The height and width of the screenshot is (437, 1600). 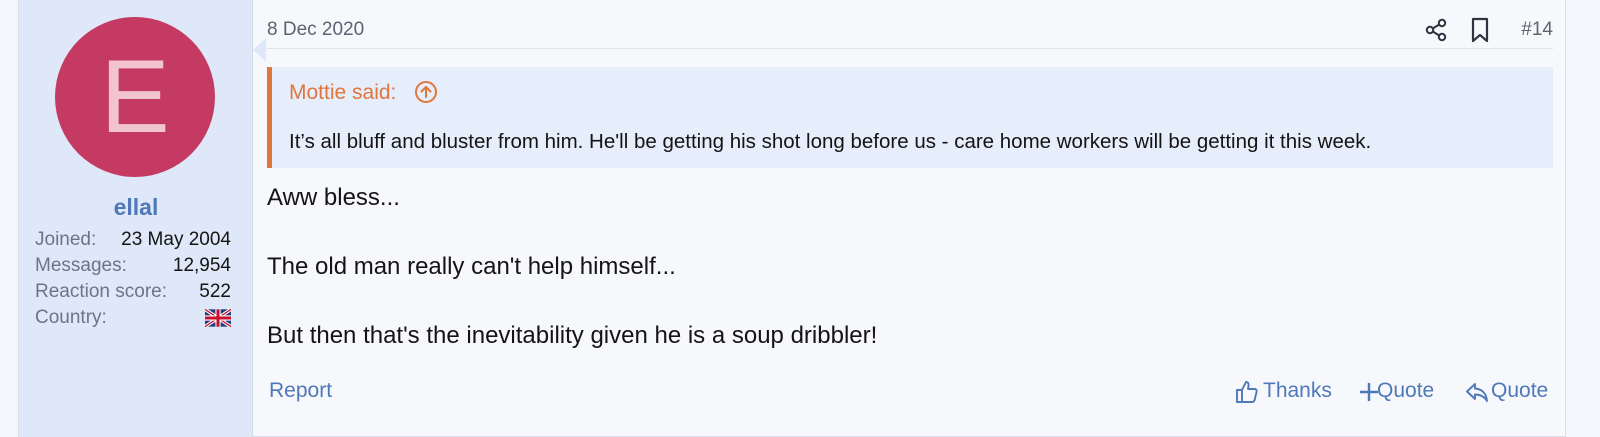 I want to click on post-number-link: #14, so click(x=1537, y=30).